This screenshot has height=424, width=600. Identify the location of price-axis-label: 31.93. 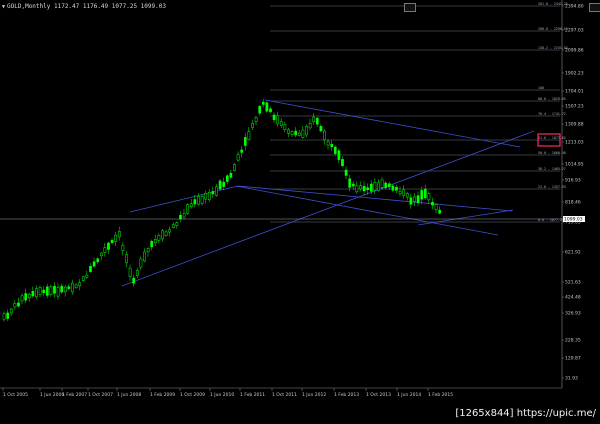
(571, 379).